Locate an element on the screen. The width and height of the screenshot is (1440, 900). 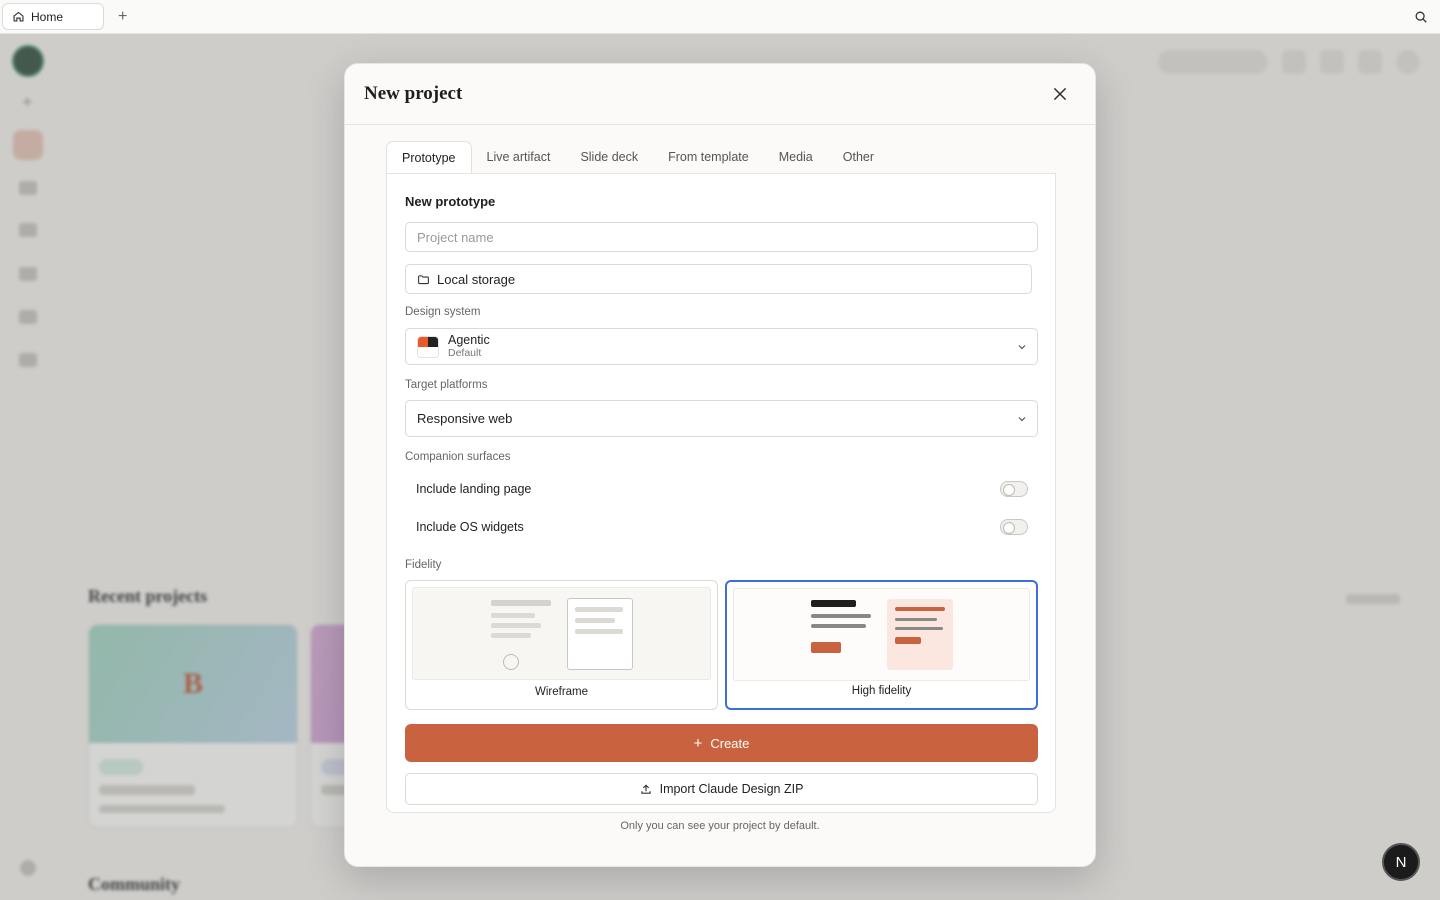
plus-icon: + is located at coordinates (698, 743).